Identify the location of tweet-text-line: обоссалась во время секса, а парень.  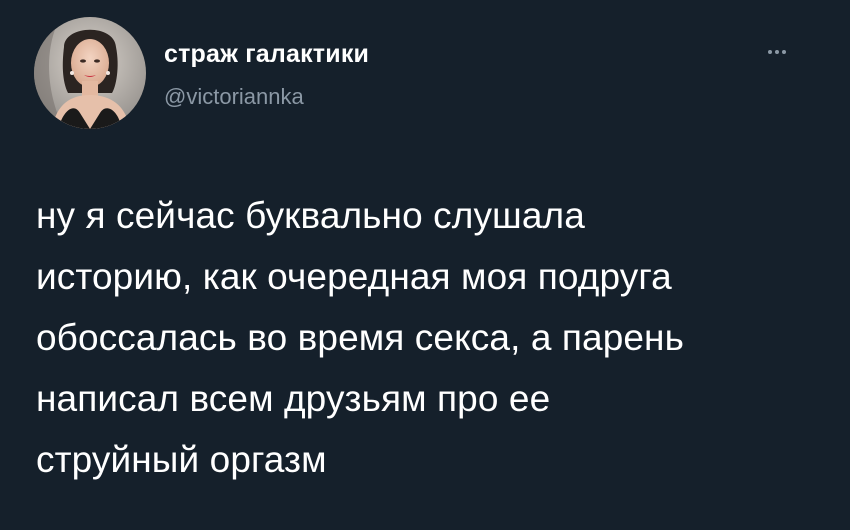
(360, 337).